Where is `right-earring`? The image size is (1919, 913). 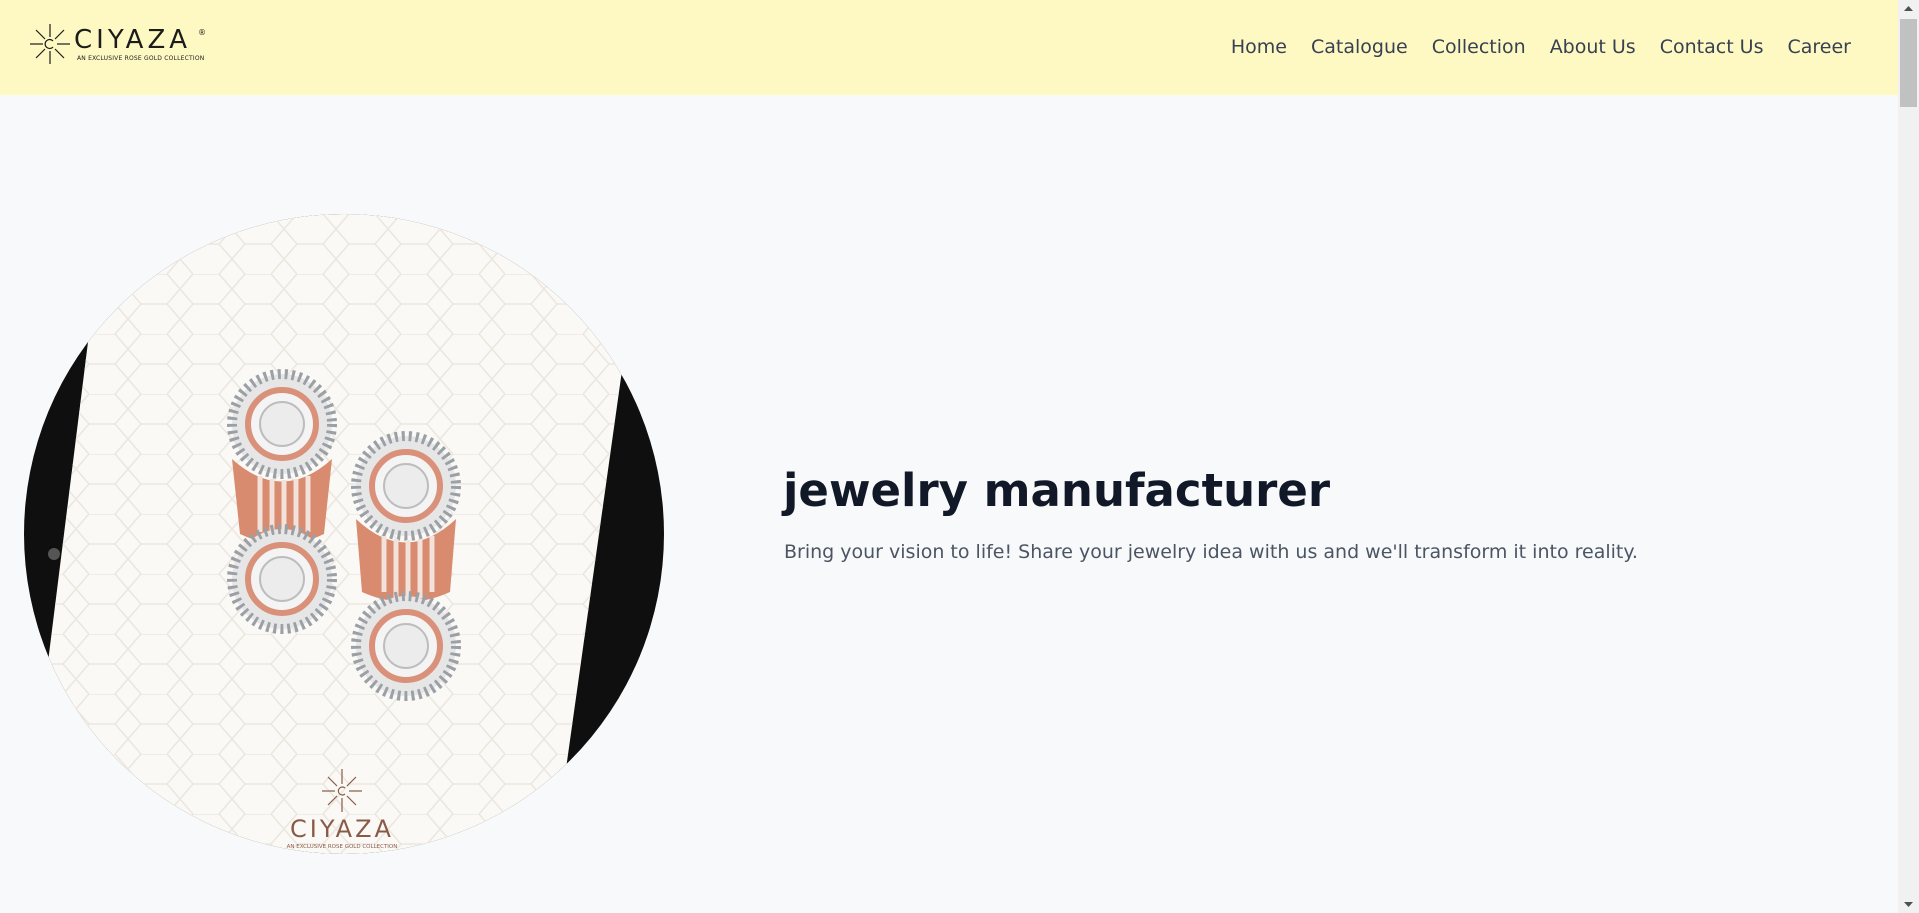
right-earring is located at coordinates (406, 566).